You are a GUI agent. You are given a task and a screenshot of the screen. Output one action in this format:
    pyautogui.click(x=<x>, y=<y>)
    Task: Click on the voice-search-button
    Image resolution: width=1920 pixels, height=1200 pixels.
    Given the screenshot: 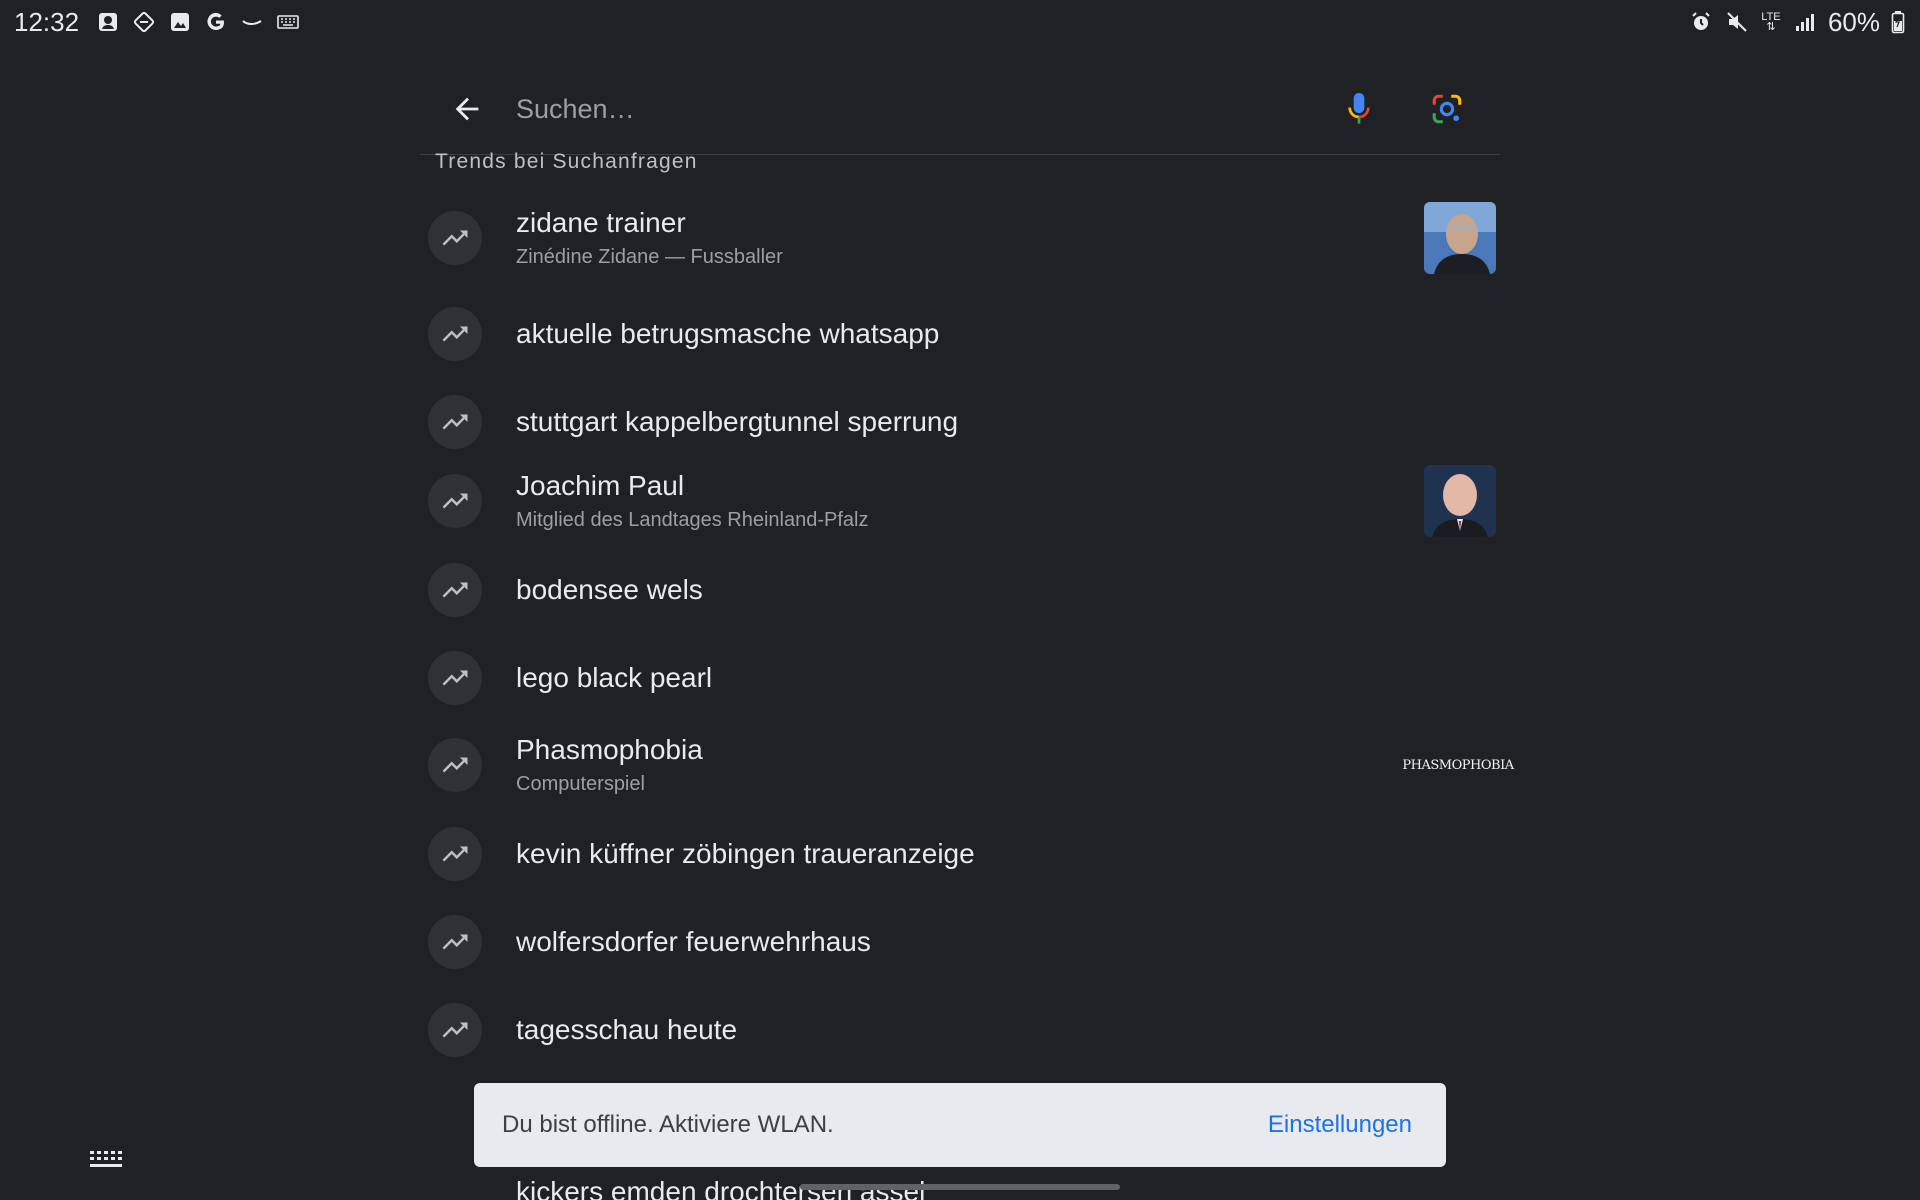 What is the action you would take?
    pyautogui.click(x=1359, y=109)
    